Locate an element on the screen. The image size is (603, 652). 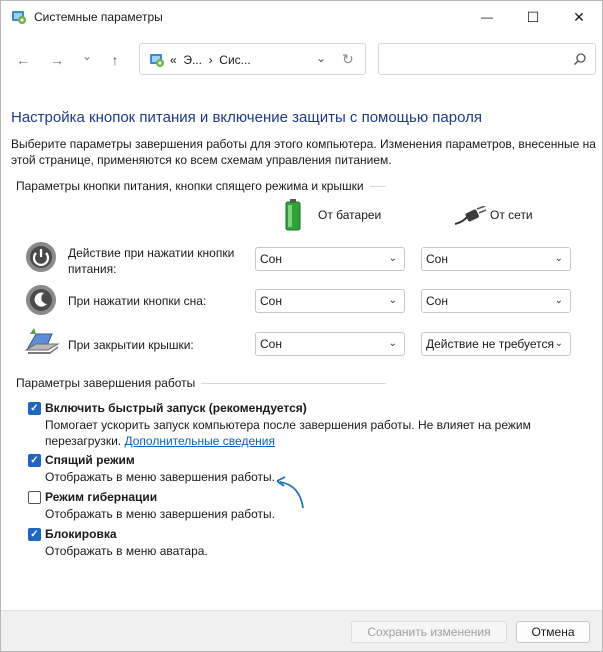
recent-locations-button: ⌄ is located at coordinates (87, 56).